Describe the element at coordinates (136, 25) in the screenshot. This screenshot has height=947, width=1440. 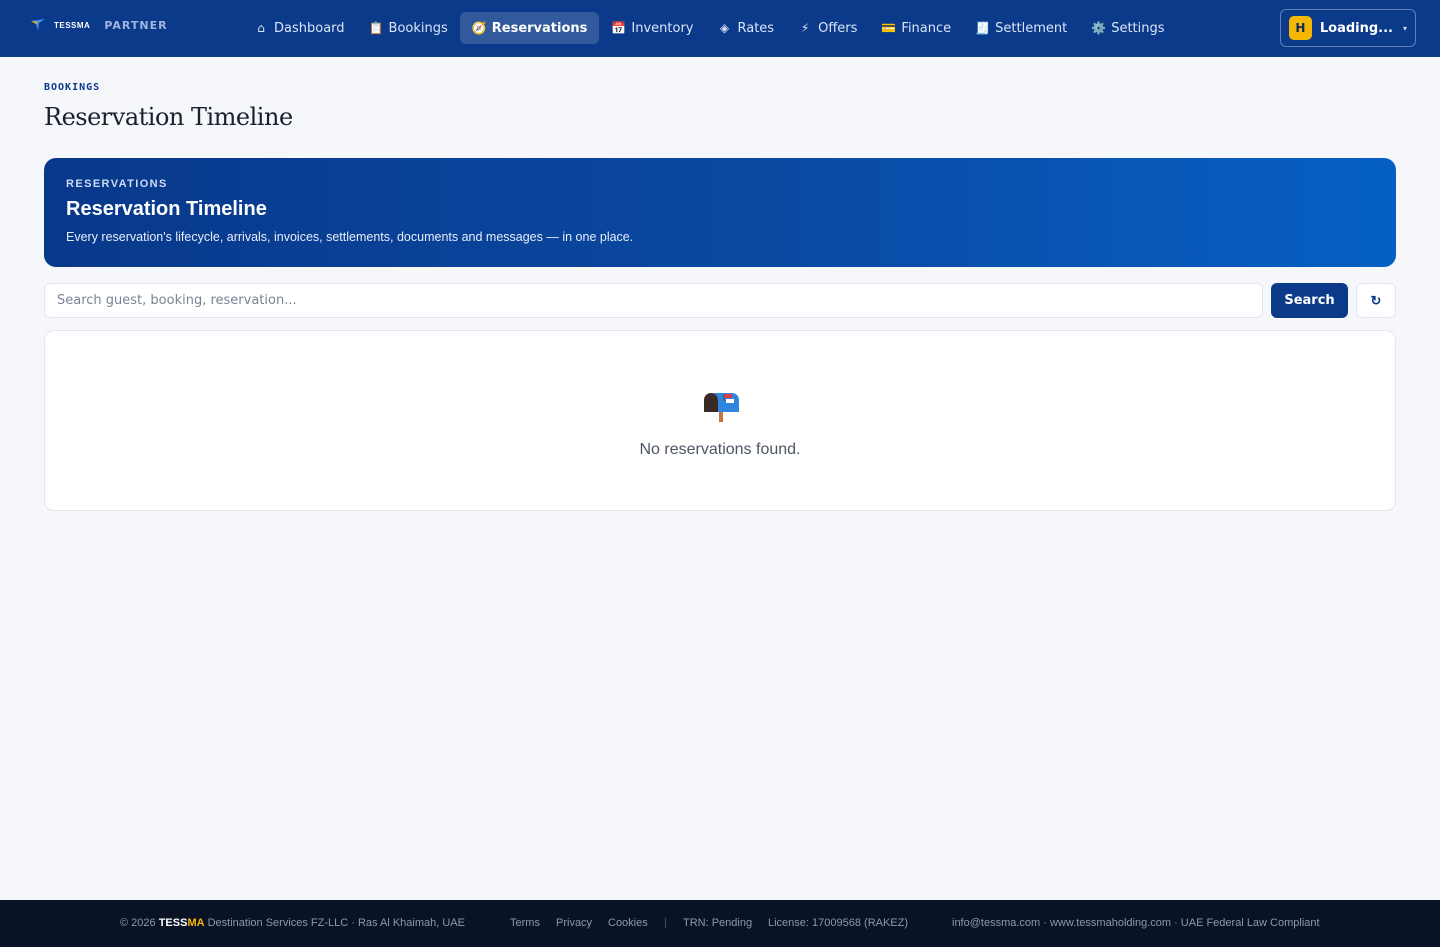
I see `brand-partner-tag: PARTNER` at that location.